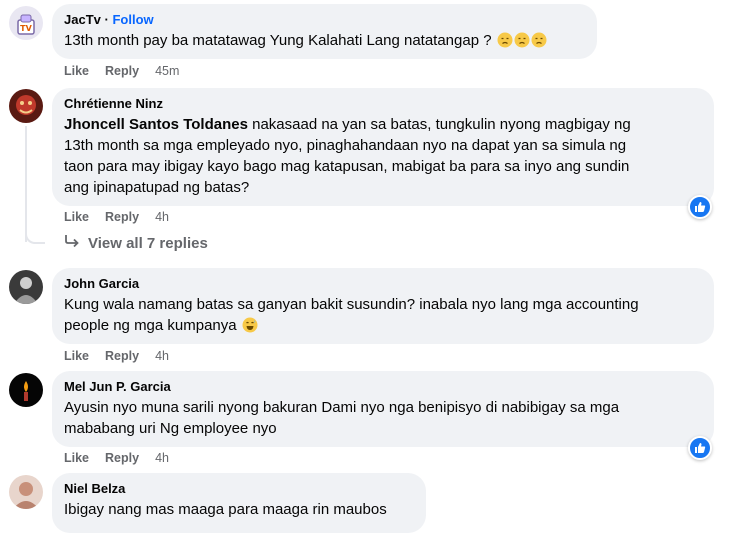 Image resolution: width=750 pixels, height=533 pixels. What do you see at coordinates (26, 28) in the screenshot?
I see `svg-text: TV` at bounding box center [26, 28].